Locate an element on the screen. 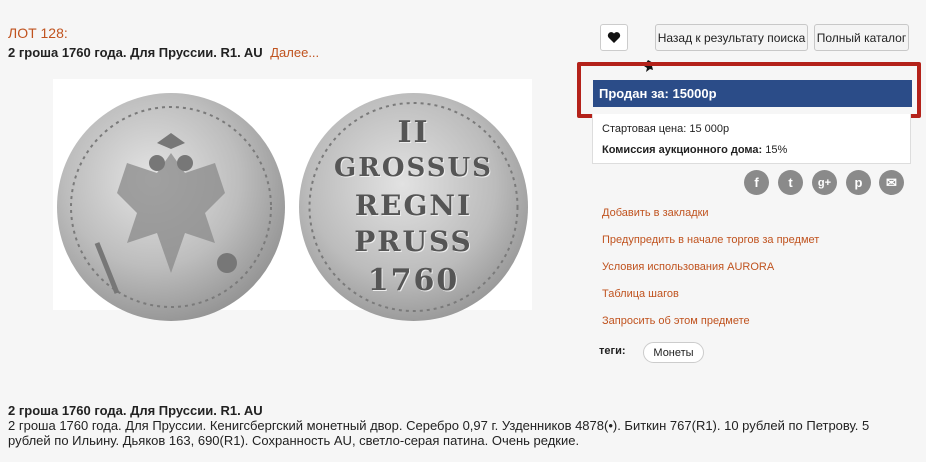 The width and height of the screenshot is (926, 462). full-catalog-button: Полный каталог is located at coordinates (861, 37).